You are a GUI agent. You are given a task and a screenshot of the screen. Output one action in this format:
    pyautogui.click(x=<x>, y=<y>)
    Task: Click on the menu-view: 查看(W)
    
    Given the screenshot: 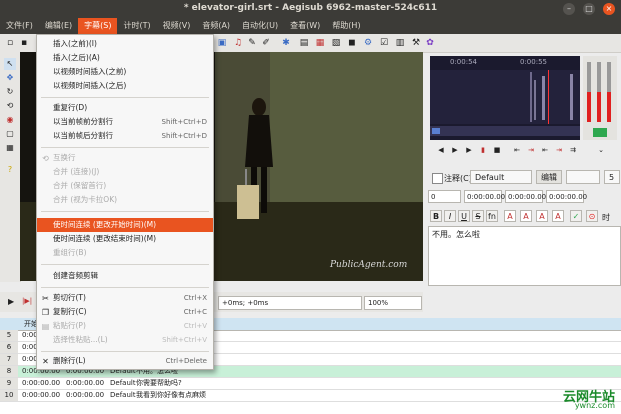 What is the action you would take?
    pyautogui.click(x=305, y=26)
    